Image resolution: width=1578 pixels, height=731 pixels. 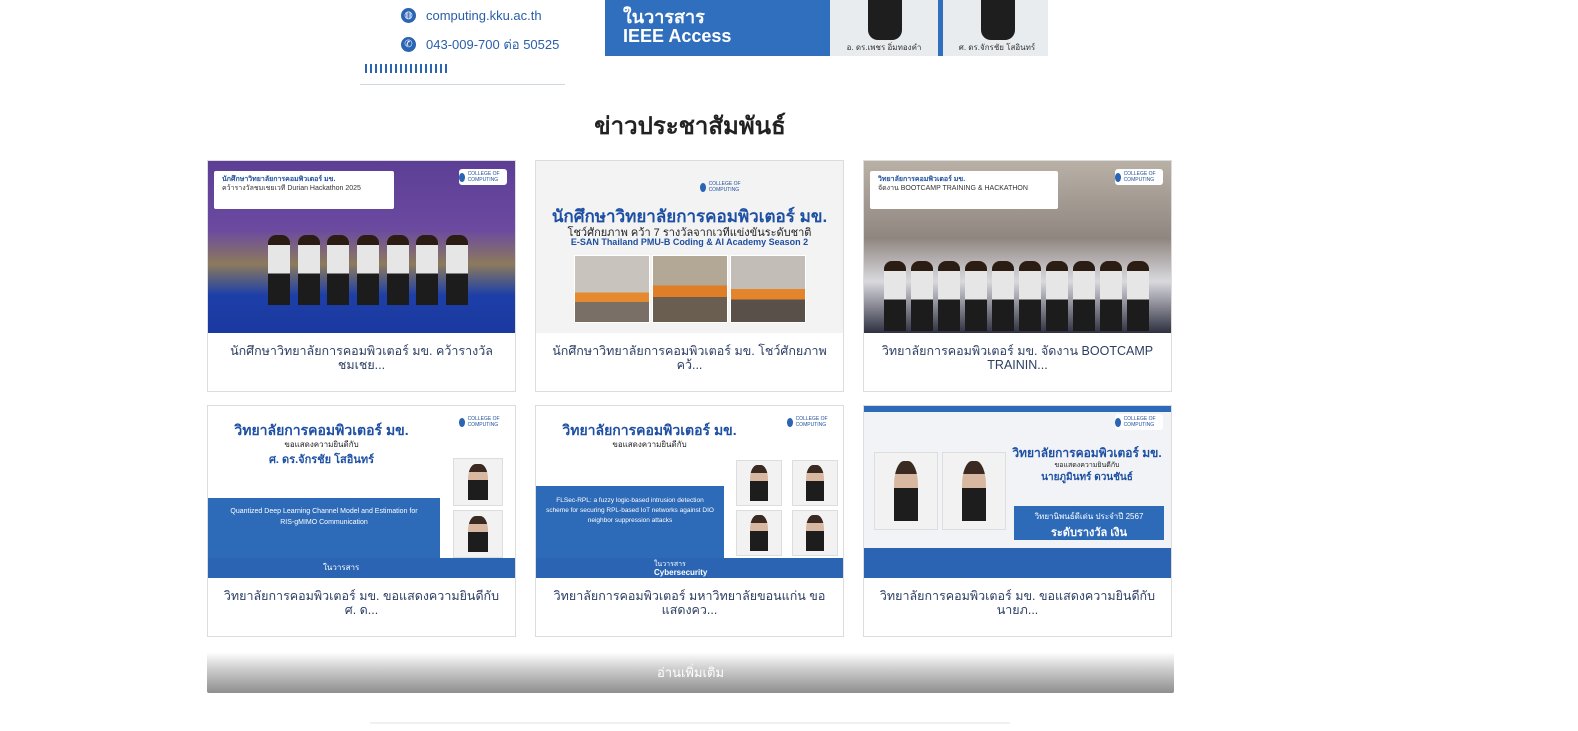 What do you see at coordinates (681, 572) in the screenshot?
I see `thumb-journal2: Cybersecurity` at bounding box center [681, 572].